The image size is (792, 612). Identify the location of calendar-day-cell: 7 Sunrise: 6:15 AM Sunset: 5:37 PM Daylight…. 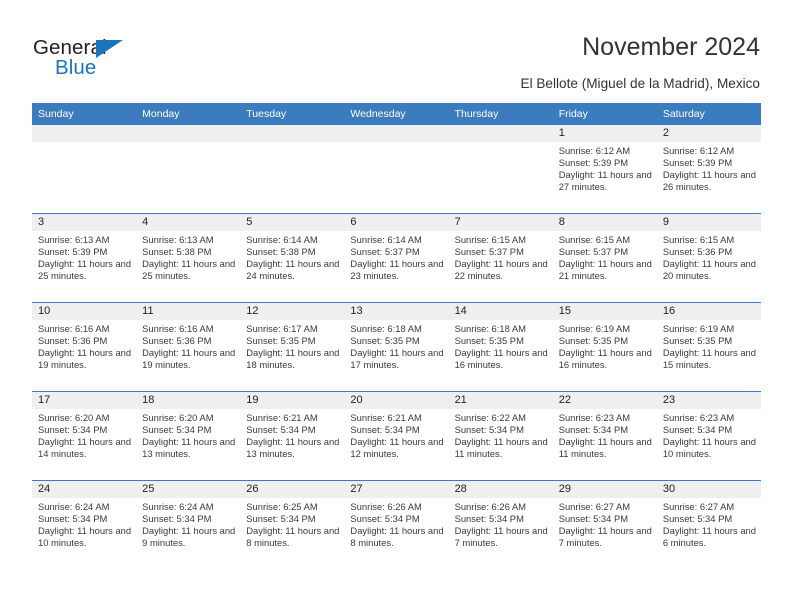
(500, 258).